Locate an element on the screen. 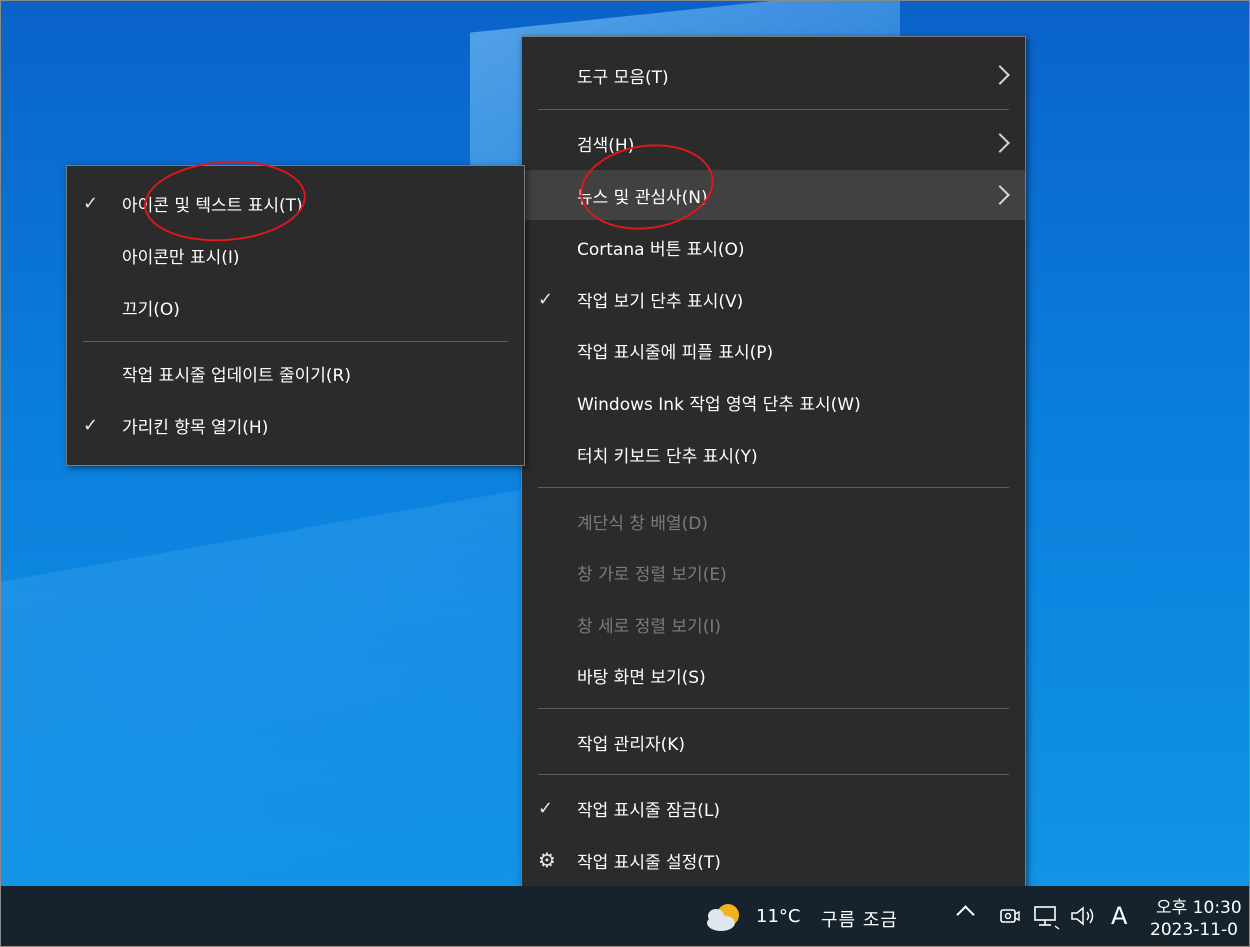 The height and width of the screenshot is (947, 1250). submenu-item-turn-off: 끄기(O) is located at coordinates (295, 307).